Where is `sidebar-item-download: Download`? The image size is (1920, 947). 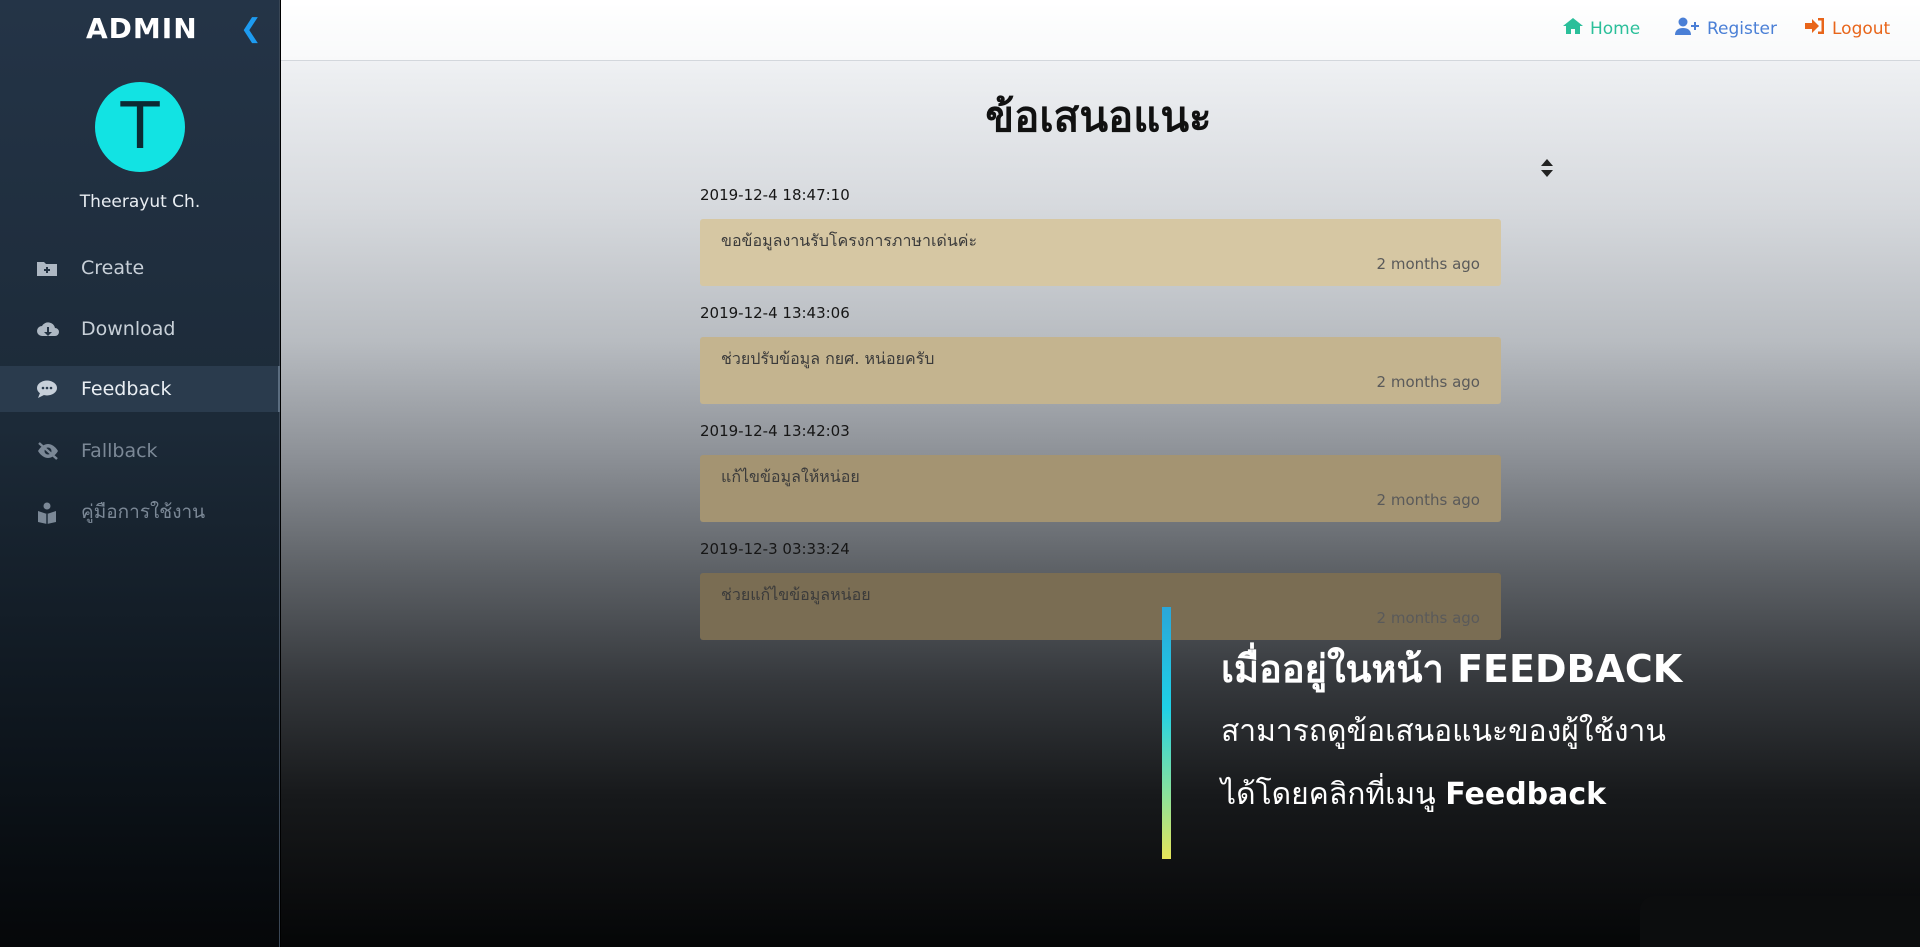 sidebar-item-download: Download is located at coordinates (140, 329).